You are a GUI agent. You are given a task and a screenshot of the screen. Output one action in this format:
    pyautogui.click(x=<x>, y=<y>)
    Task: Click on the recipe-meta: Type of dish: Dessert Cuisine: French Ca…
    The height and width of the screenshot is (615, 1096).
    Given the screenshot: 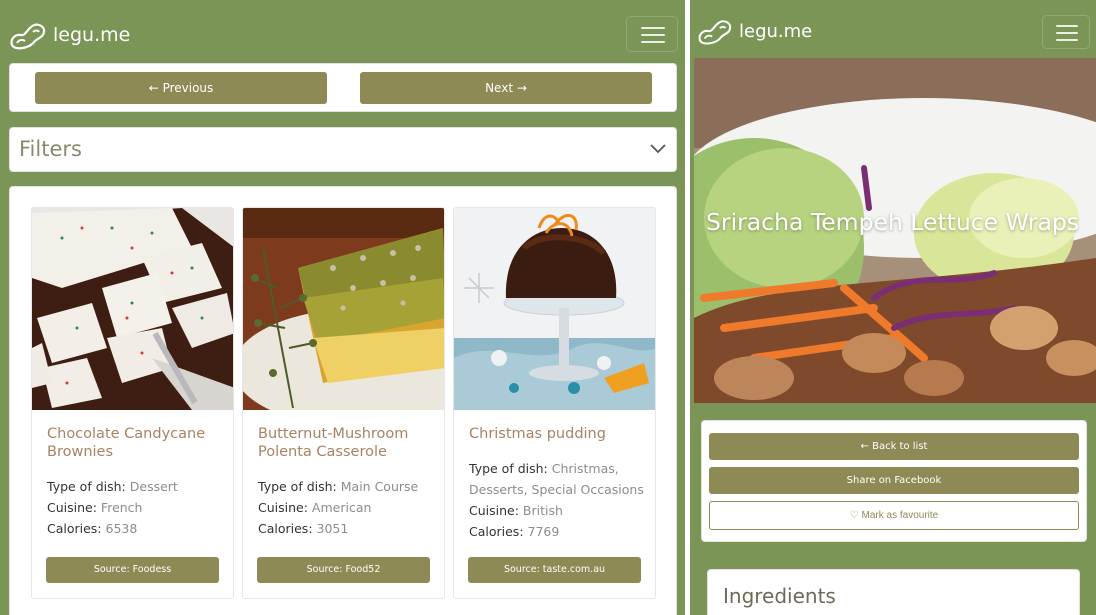 What is the action you would take?
    pyautogui.click(x=112, y=507)
    